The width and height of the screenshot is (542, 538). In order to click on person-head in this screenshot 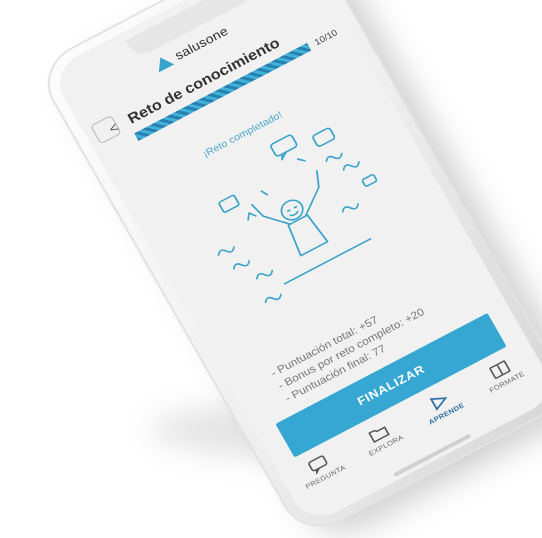, I will do `click(292, 210)`.